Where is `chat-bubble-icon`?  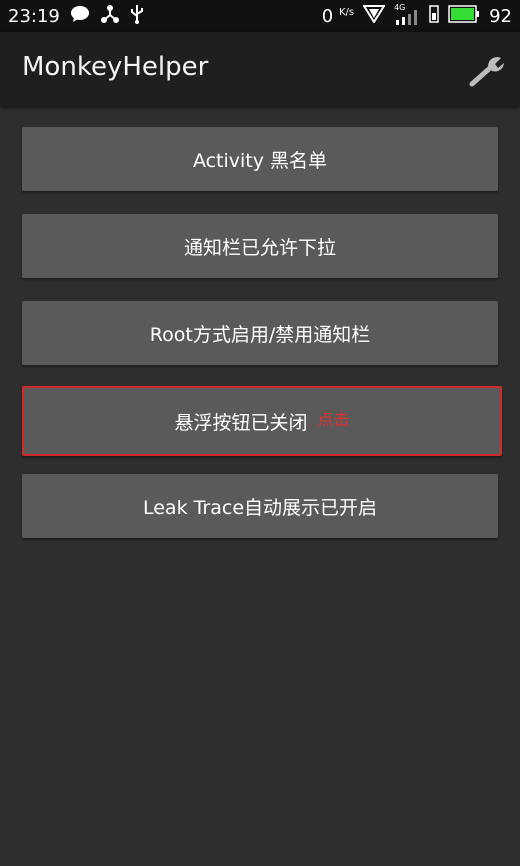 chat-bubble-icon is located at coordinates (80, 16).